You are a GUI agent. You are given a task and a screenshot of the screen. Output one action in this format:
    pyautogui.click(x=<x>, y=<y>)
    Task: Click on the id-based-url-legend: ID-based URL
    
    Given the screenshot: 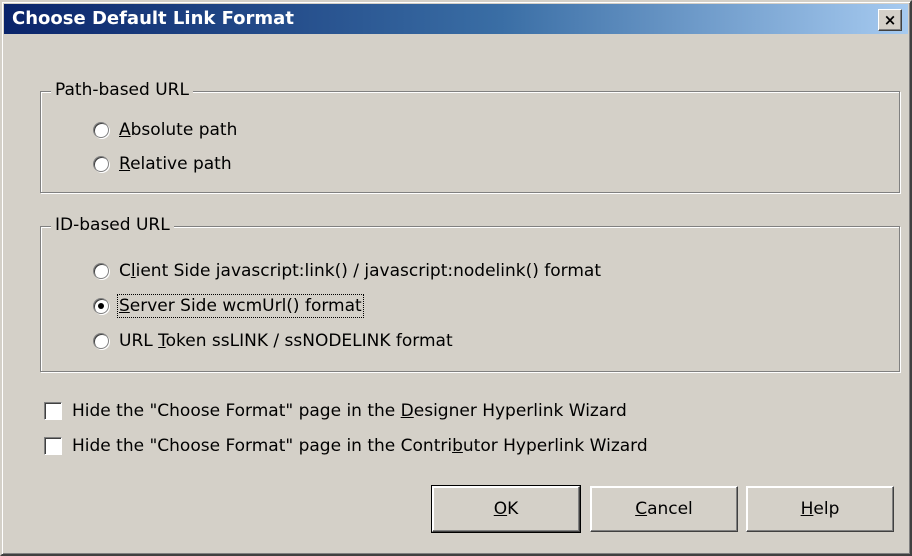 What is the action you would take?
    pyautogui.click(x=112, y=225)
    